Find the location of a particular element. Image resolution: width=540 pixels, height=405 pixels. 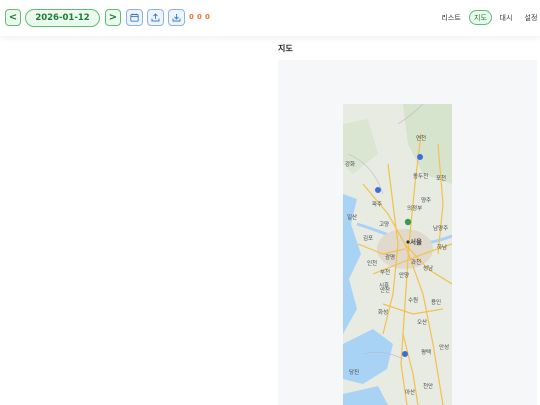

map-label: 광명 is located at coordinates (390, 257).